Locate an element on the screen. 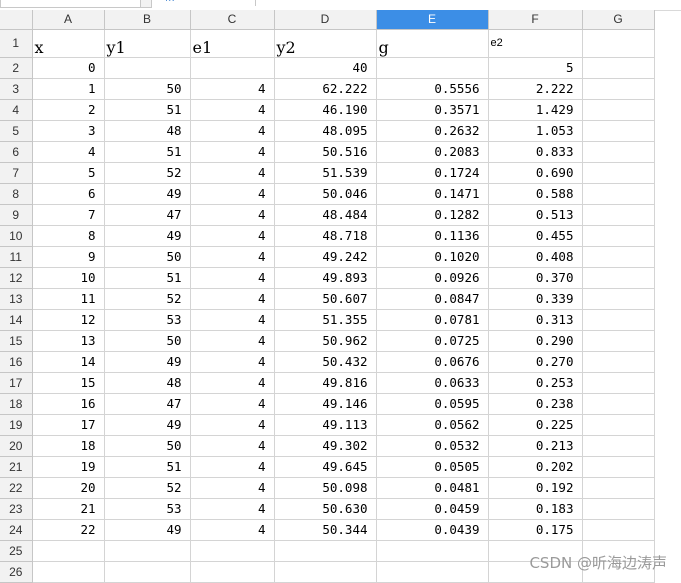  cell-c10: 4 is located at coordinates (232, 236).